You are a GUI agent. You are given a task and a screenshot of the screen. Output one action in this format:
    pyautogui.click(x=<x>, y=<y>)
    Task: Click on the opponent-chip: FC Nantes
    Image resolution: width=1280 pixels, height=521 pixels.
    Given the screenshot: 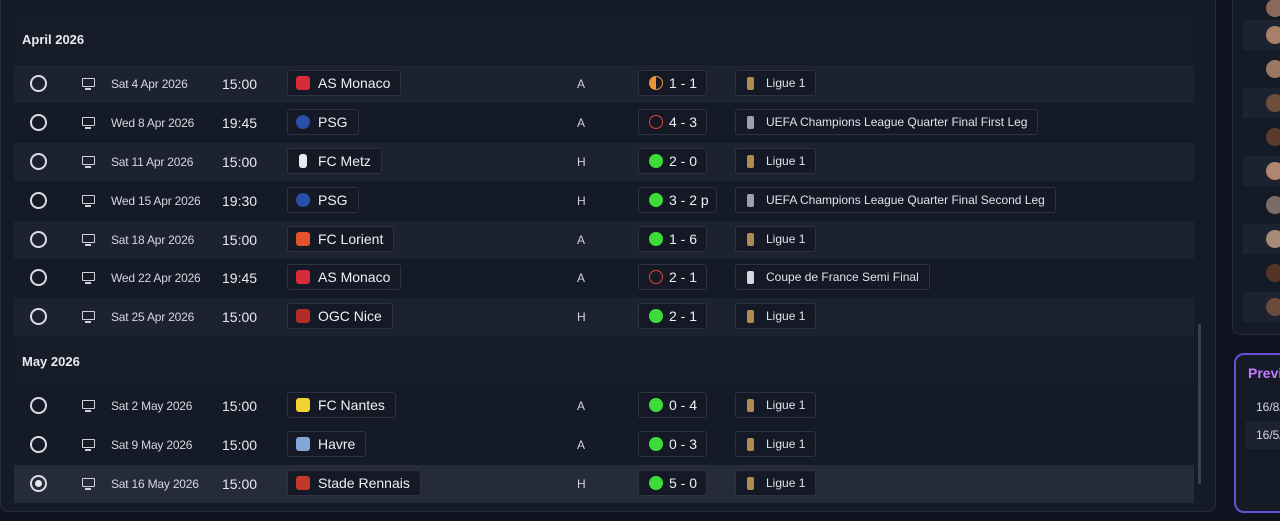 What is the action you would take?
    pyautogui.click(x=341, y=405)
    